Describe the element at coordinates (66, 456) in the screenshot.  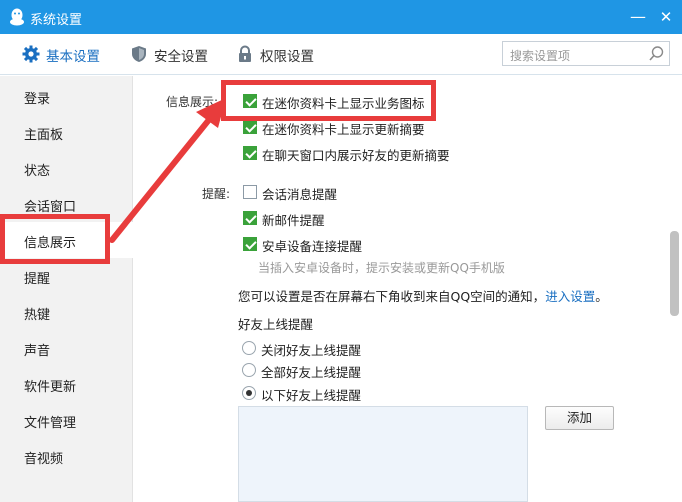
I see `sidebar-item-audio-video: 音视频` at that location.